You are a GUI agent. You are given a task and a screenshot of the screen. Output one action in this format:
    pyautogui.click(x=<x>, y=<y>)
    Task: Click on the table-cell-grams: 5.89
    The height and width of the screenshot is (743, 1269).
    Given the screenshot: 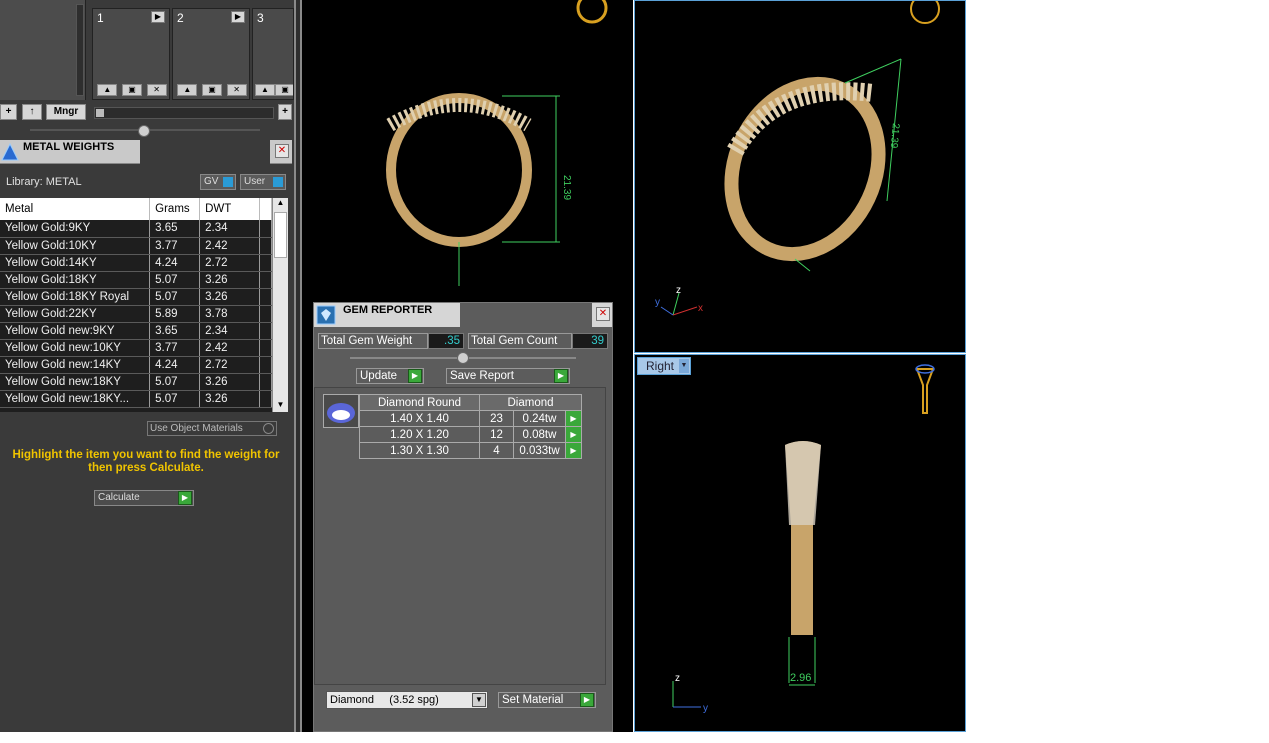 What is the action you would take?
    pyautogui.click(x=175, y=314)
    